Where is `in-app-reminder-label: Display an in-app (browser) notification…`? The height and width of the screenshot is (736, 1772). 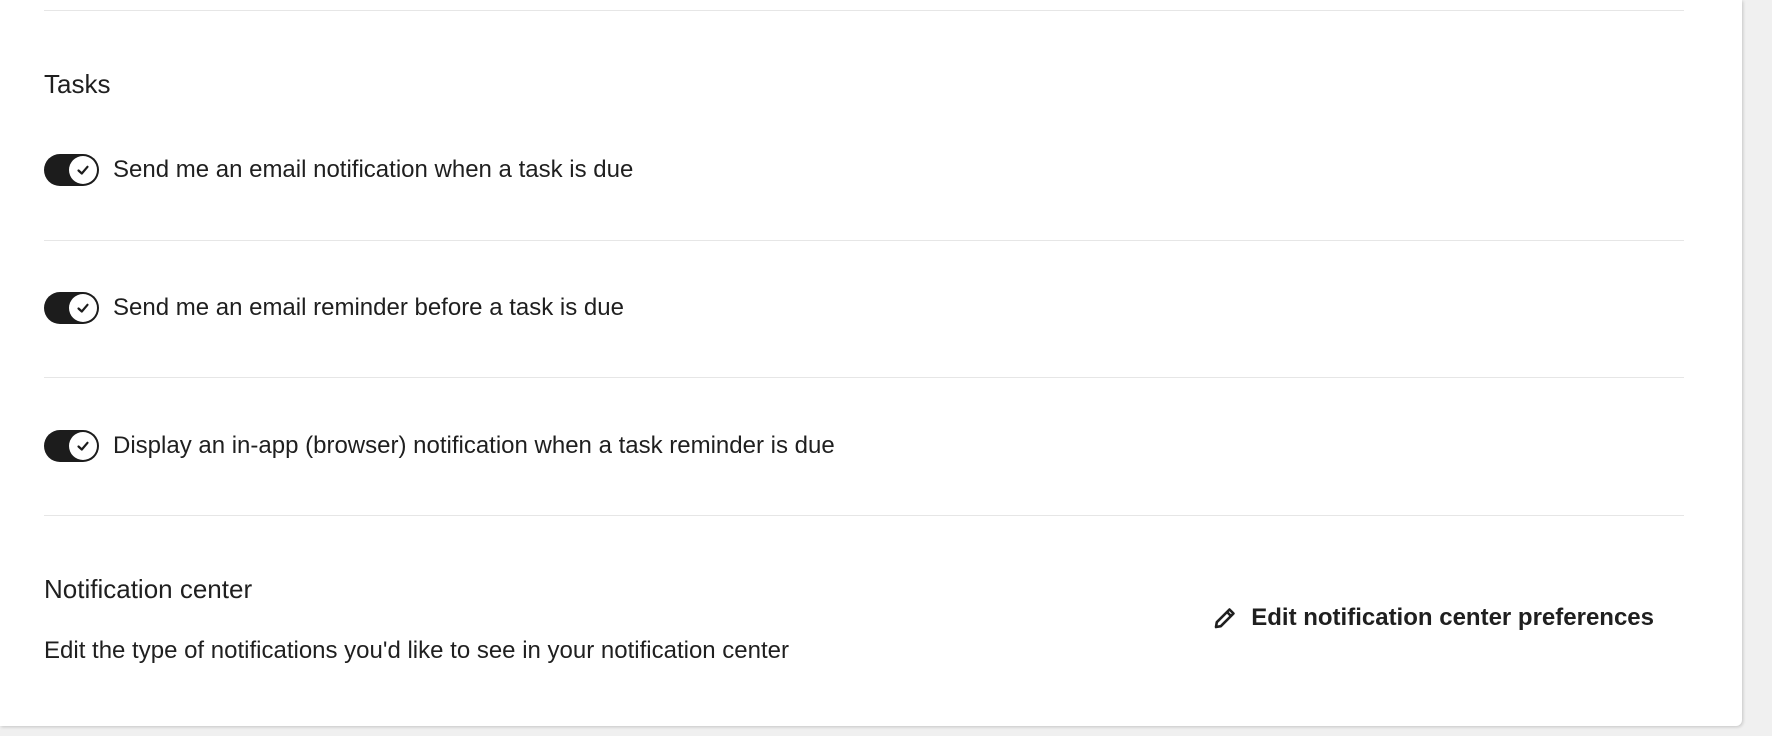 in-app-reminder-label: Display an in-app (browser) notification… is located at coordinates (474, 445).